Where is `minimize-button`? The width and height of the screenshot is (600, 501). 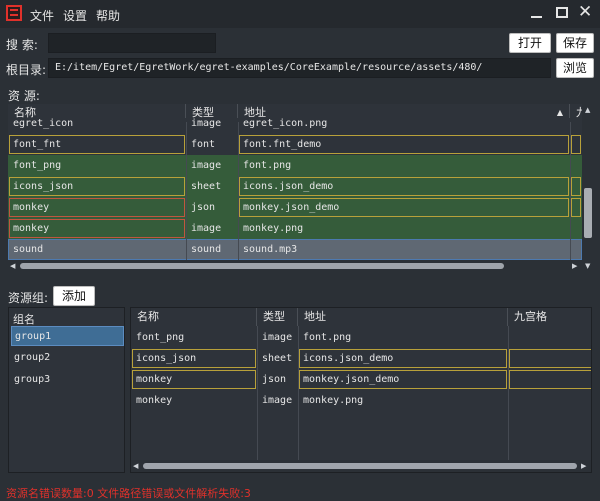 minimize-button is located at coordinates (537, 13).